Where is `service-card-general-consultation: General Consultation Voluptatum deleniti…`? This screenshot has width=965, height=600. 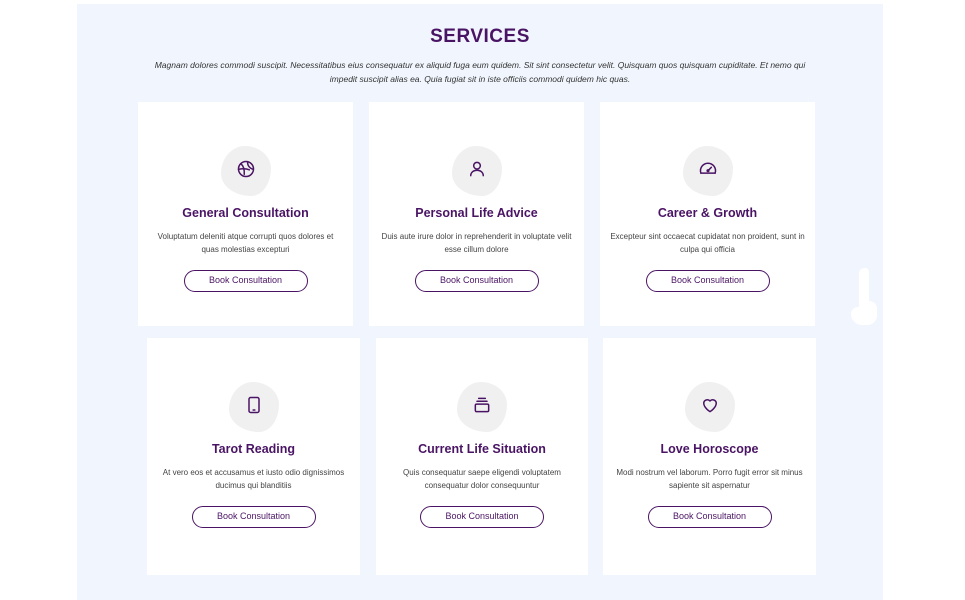
service-card-general-consultation: General Consultation Voluptatum deleniti… is located at coordinates (245, 214).